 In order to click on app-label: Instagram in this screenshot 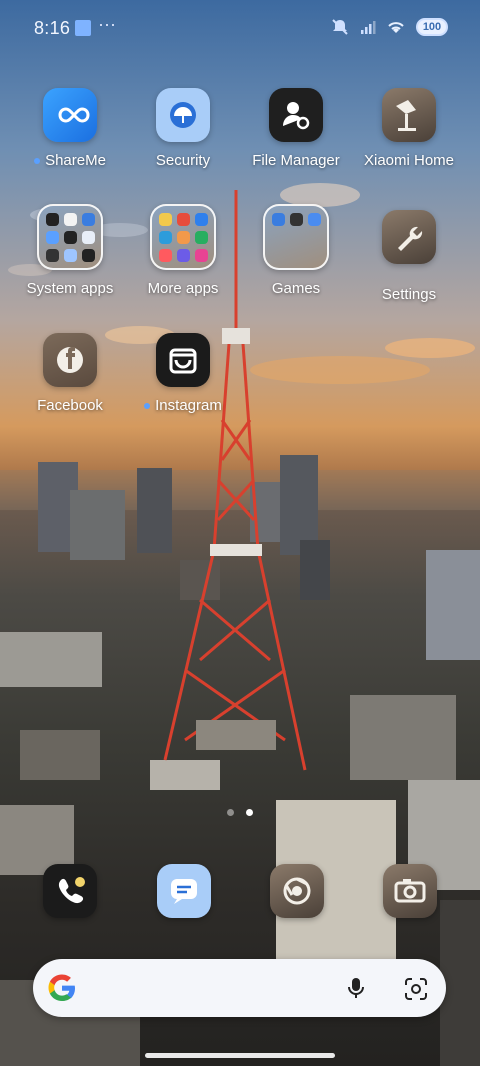, I will do `click(183, 405)`.